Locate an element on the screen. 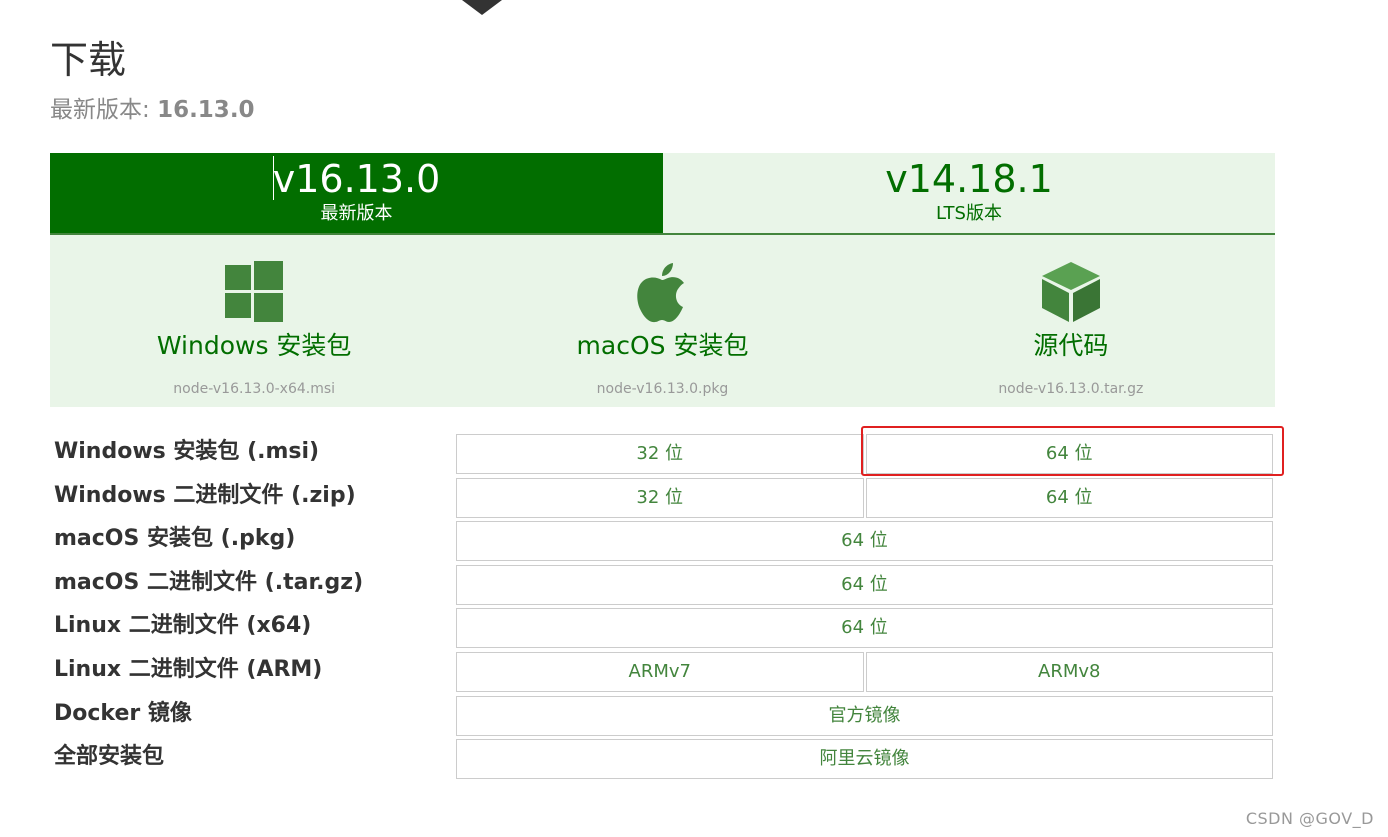 This screenshot has width=1388, height=837. latest-version-number: 16.13.0 is located at coordinates (206, 110).